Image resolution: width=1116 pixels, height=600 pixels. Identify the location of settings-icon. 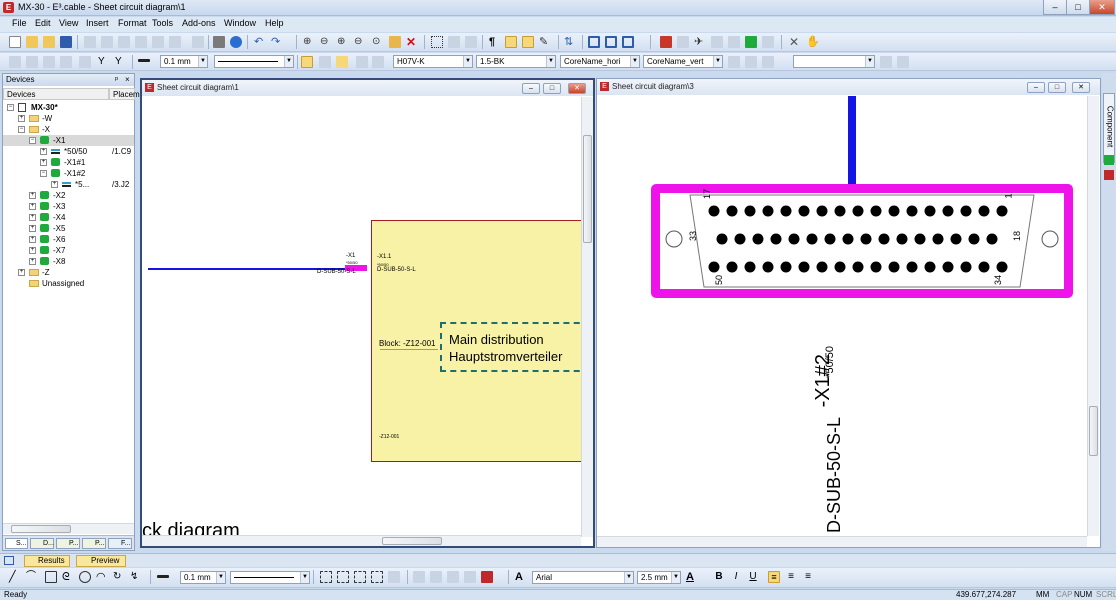
(903, 62).